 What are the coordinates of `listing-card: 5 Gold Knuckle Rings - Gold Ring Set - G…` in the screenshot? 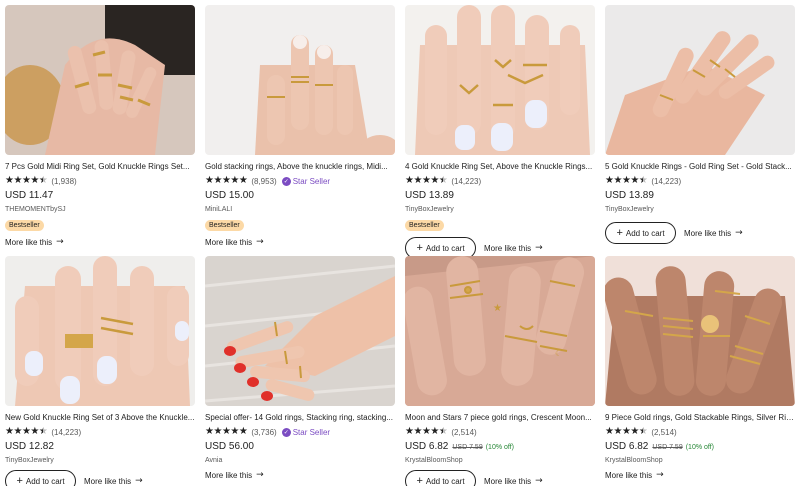 It's located at (700, 124).